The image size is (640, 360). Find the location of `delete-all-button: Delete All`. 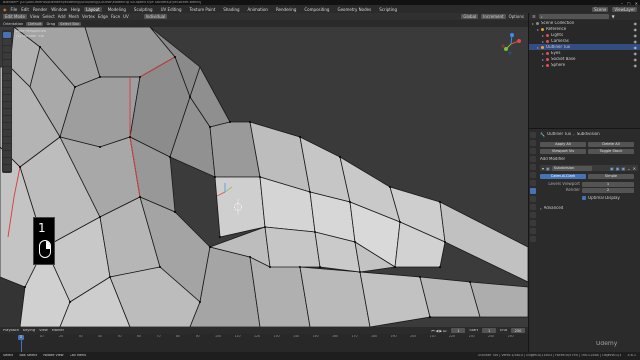

delete-all-button: Delete All is located at coordinates (611, 144).